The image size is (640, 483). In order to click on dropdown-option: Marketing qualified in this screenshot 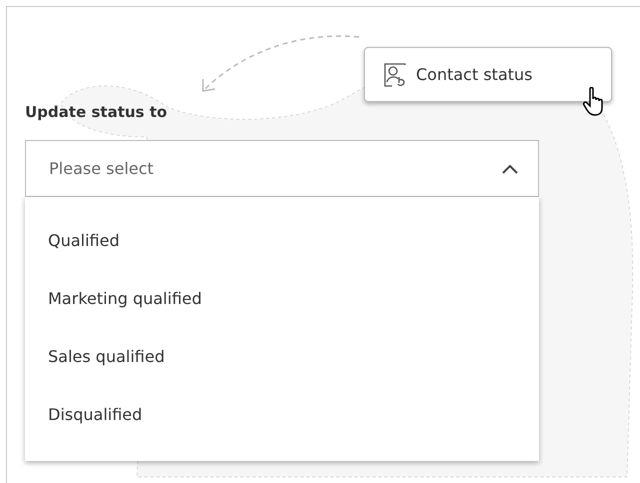, I will do `click(282, 299)`.